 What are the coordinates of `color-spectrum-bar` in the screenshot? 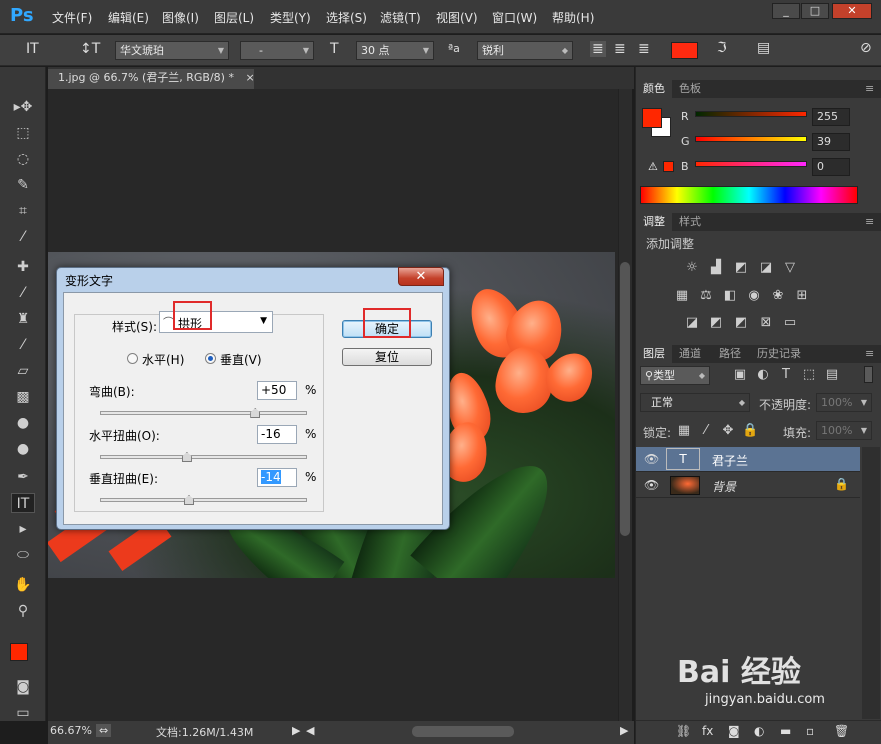 It's located at (749, 195).